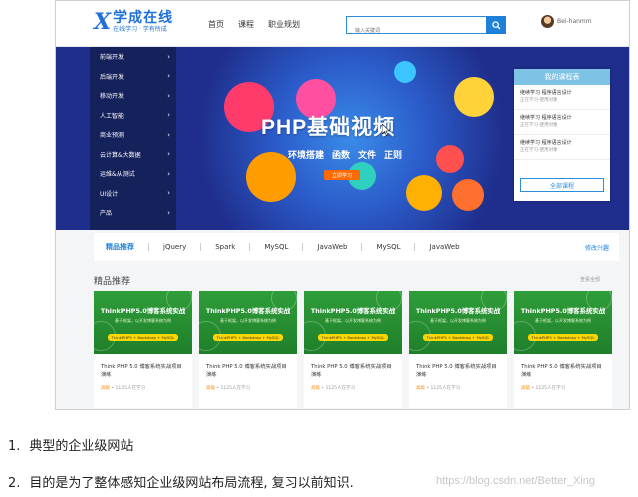  Describe the element at coordinates (342, 24) in the screenshot. I see `site-header: X 学成在线 在线学习 · 学有所成 首页 课程 职业规划 Bei-hanmm` at that location.